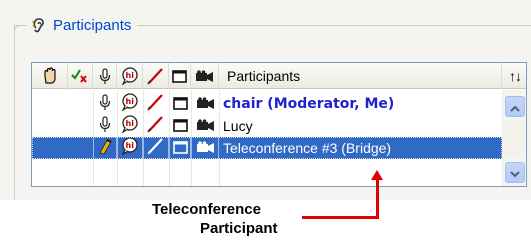  I want to click on microphone-active-icon, so click(105, 148).